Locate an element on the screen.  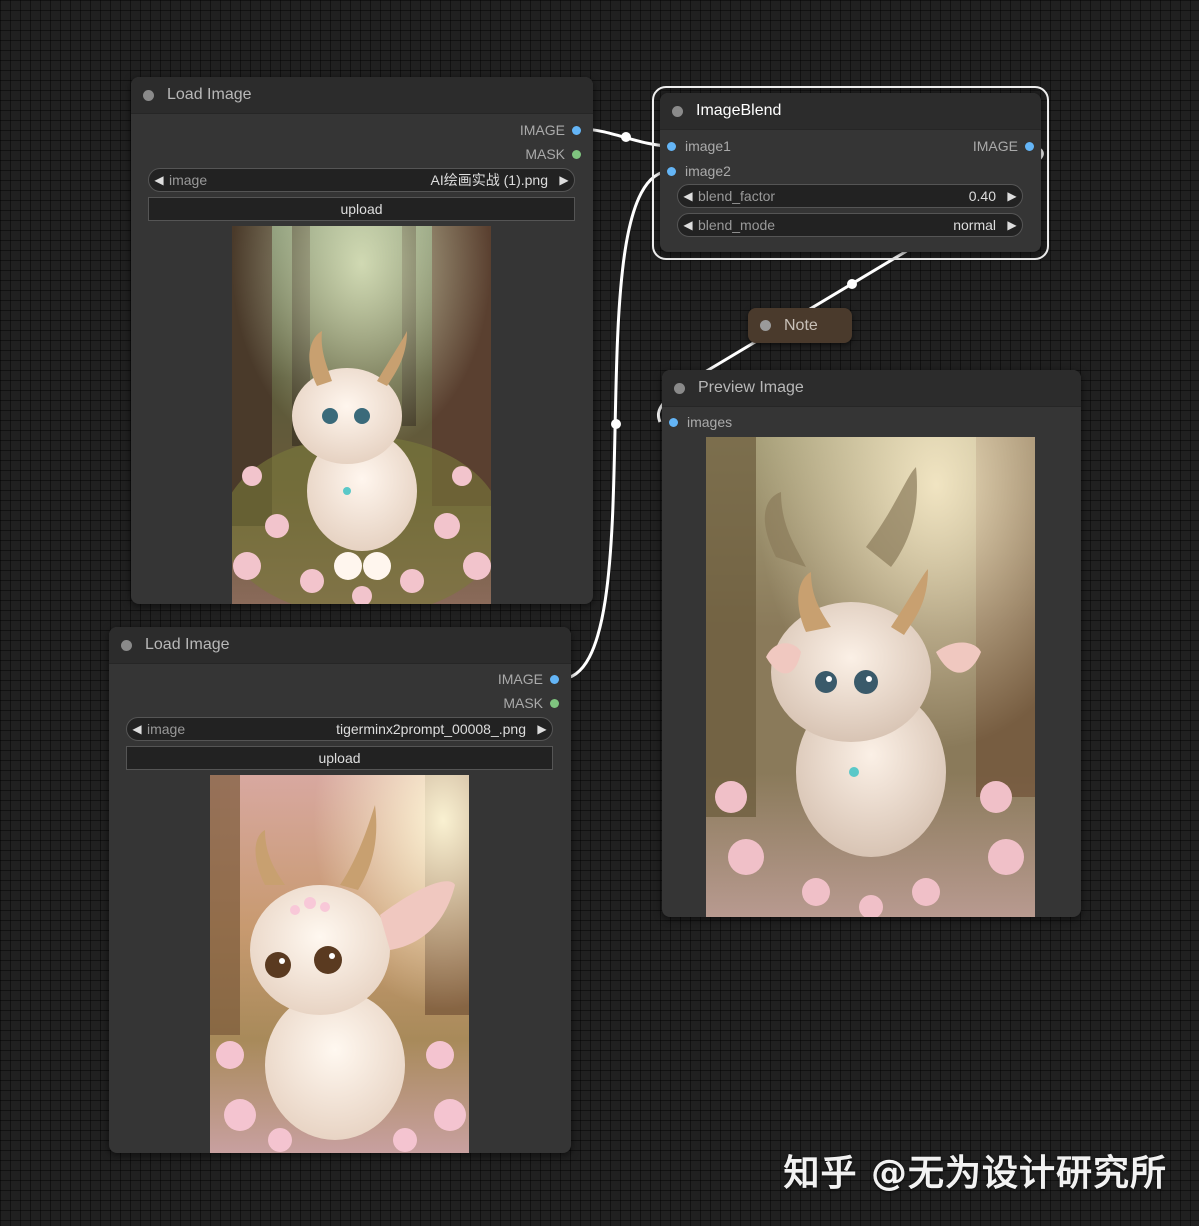
input-slot-images: images is located at coordinates (700, 422).